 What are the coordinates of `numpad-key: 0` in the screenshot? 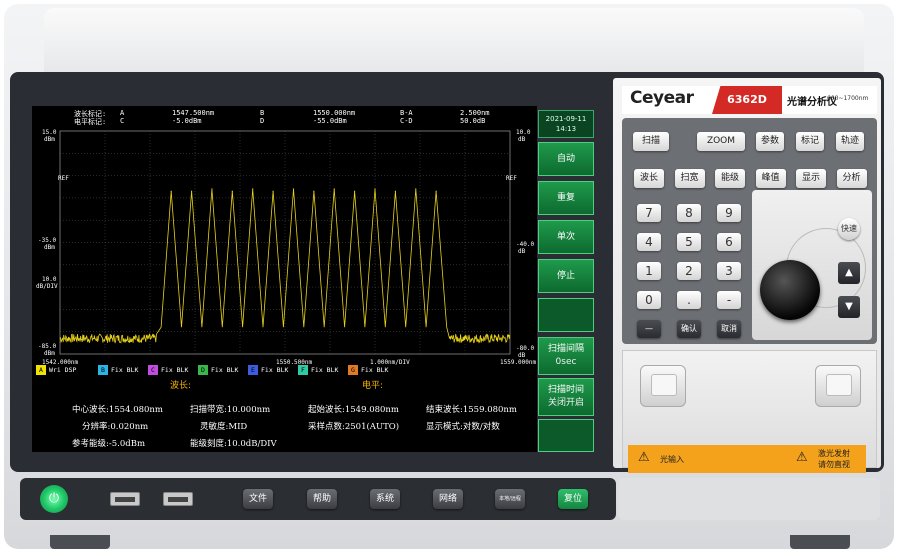 It's located at (649, 300).